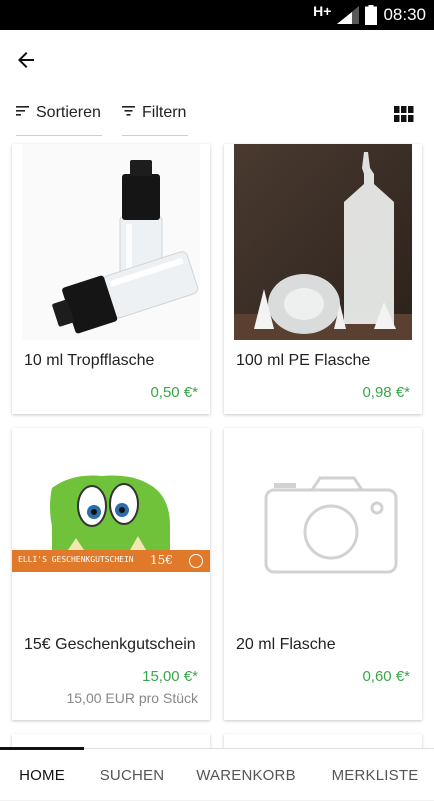 This screenshot has width=434, height=801. Describe the element at coordinates (217, 60) in the screenshot. I see `app-bar` at that location.